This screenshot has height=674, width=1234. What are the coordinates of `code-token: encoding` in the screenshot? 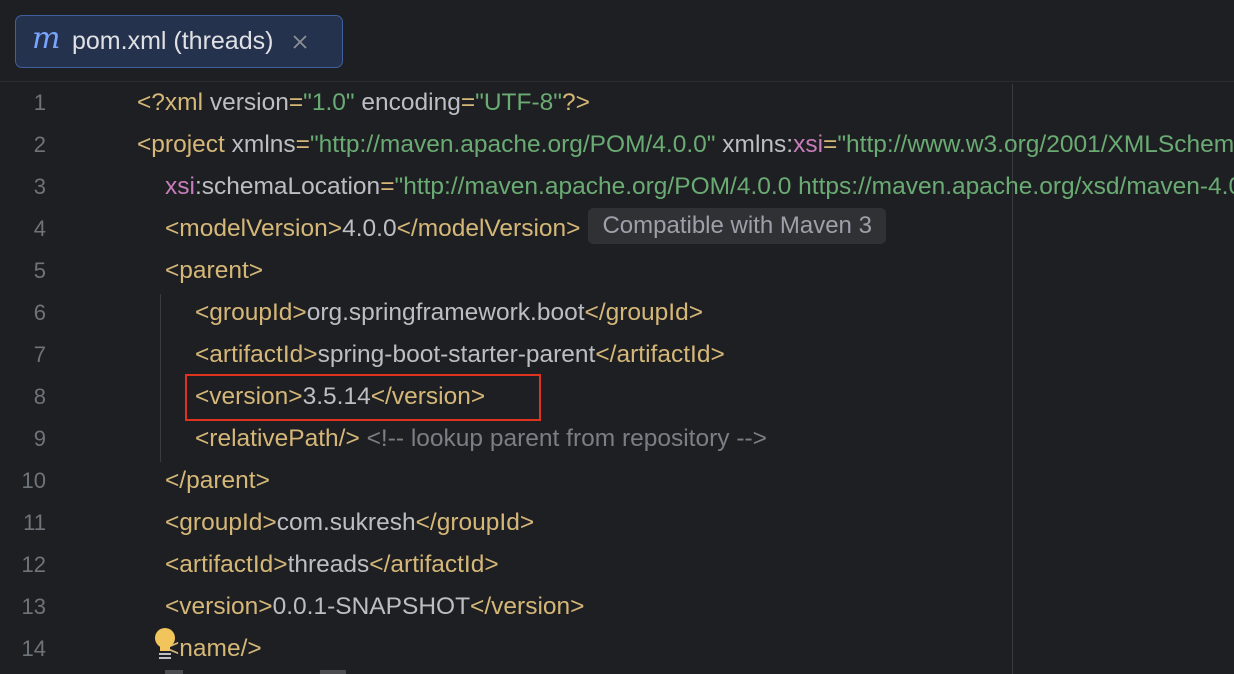 It's located at (407, 102).